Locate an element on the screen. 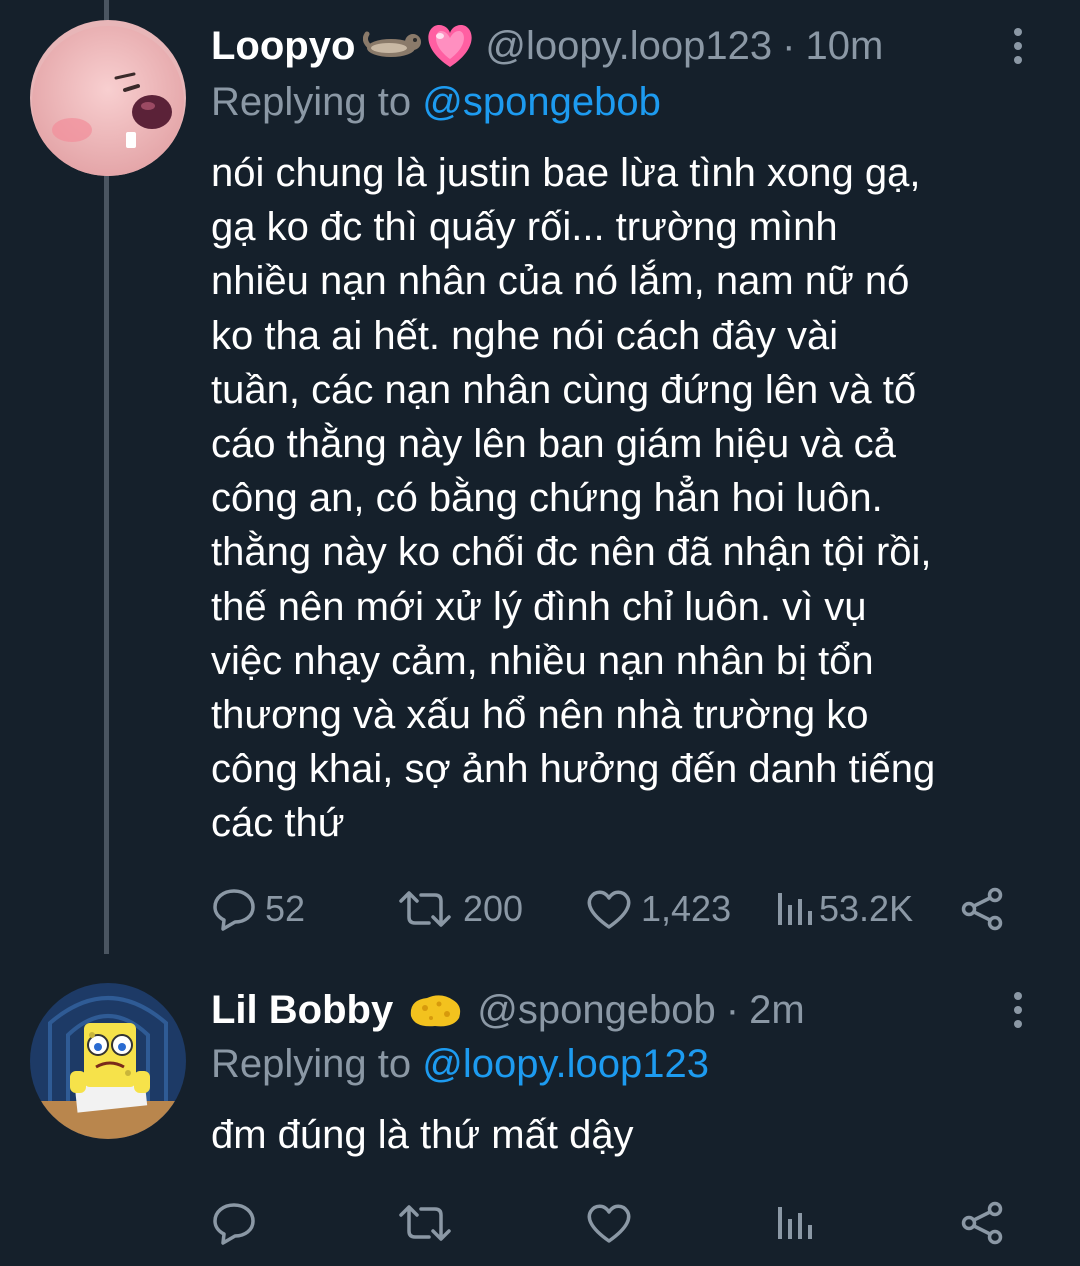 The width and height of the screenshot is (1080, 1266). avatar-lil-bobby is located at coordinates (108, 1061).